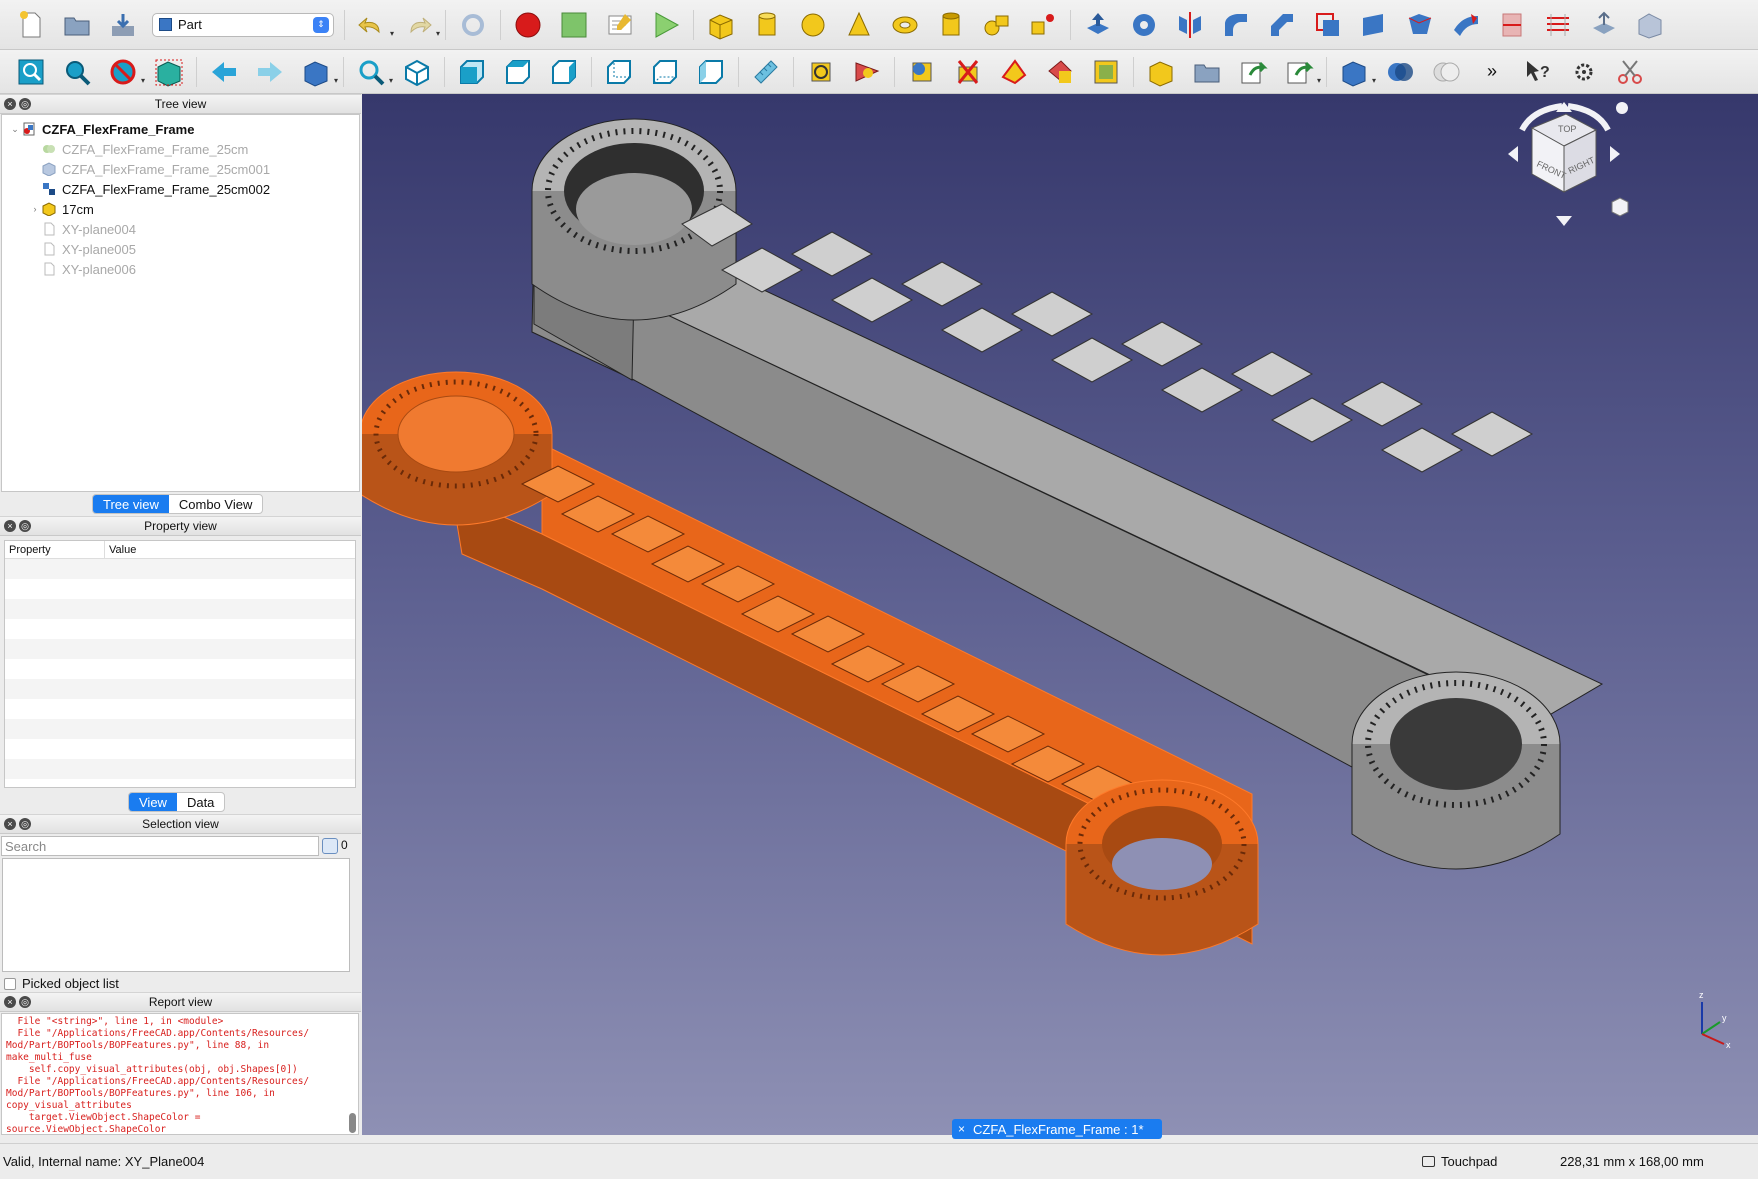 The width and height of the screenshot is (1758, 1179). I want to click on box-button, so click(721, 25).